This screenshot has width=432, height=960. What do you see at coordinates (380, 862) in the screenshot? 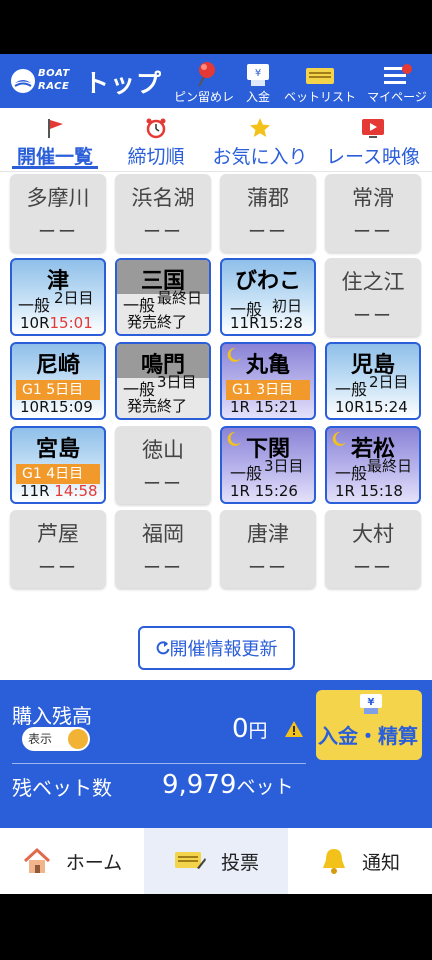
I see `nav-notifications-label: 通知` at bounding box center [380, 862].